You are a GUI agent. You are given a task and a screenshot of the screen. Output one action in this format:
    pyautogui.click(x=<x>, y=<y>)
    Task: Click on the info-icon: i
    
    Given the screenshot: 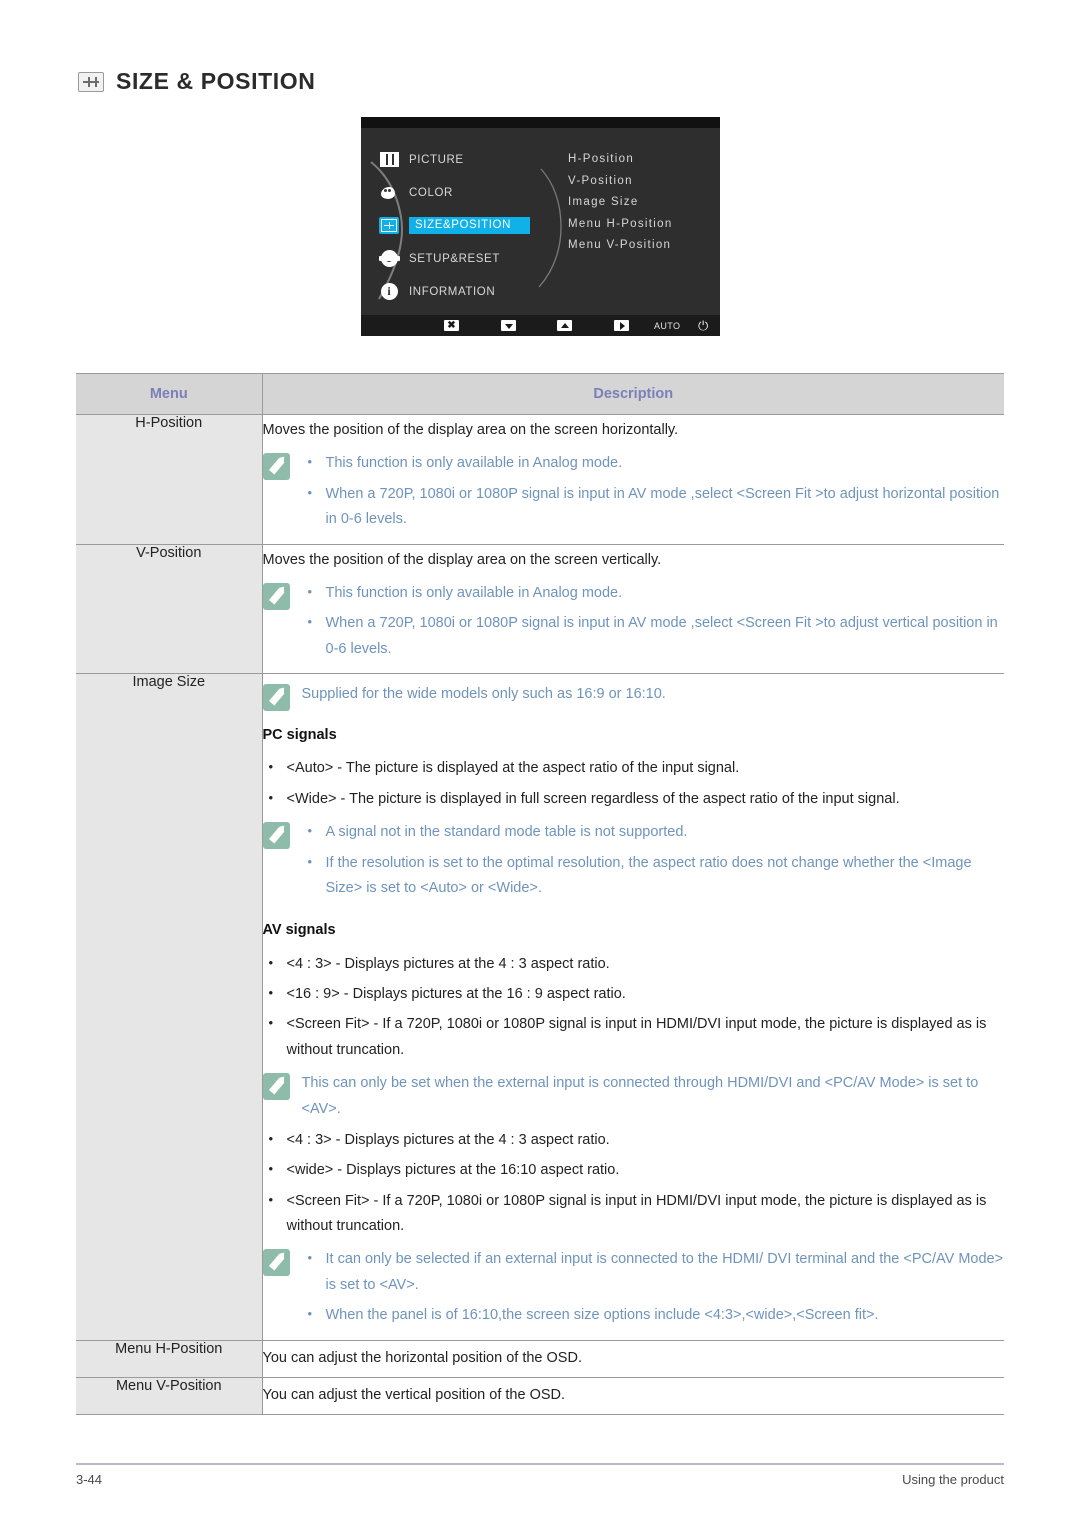 What is the action you would take?
    pyautogui.click(x=389, y=291)
    